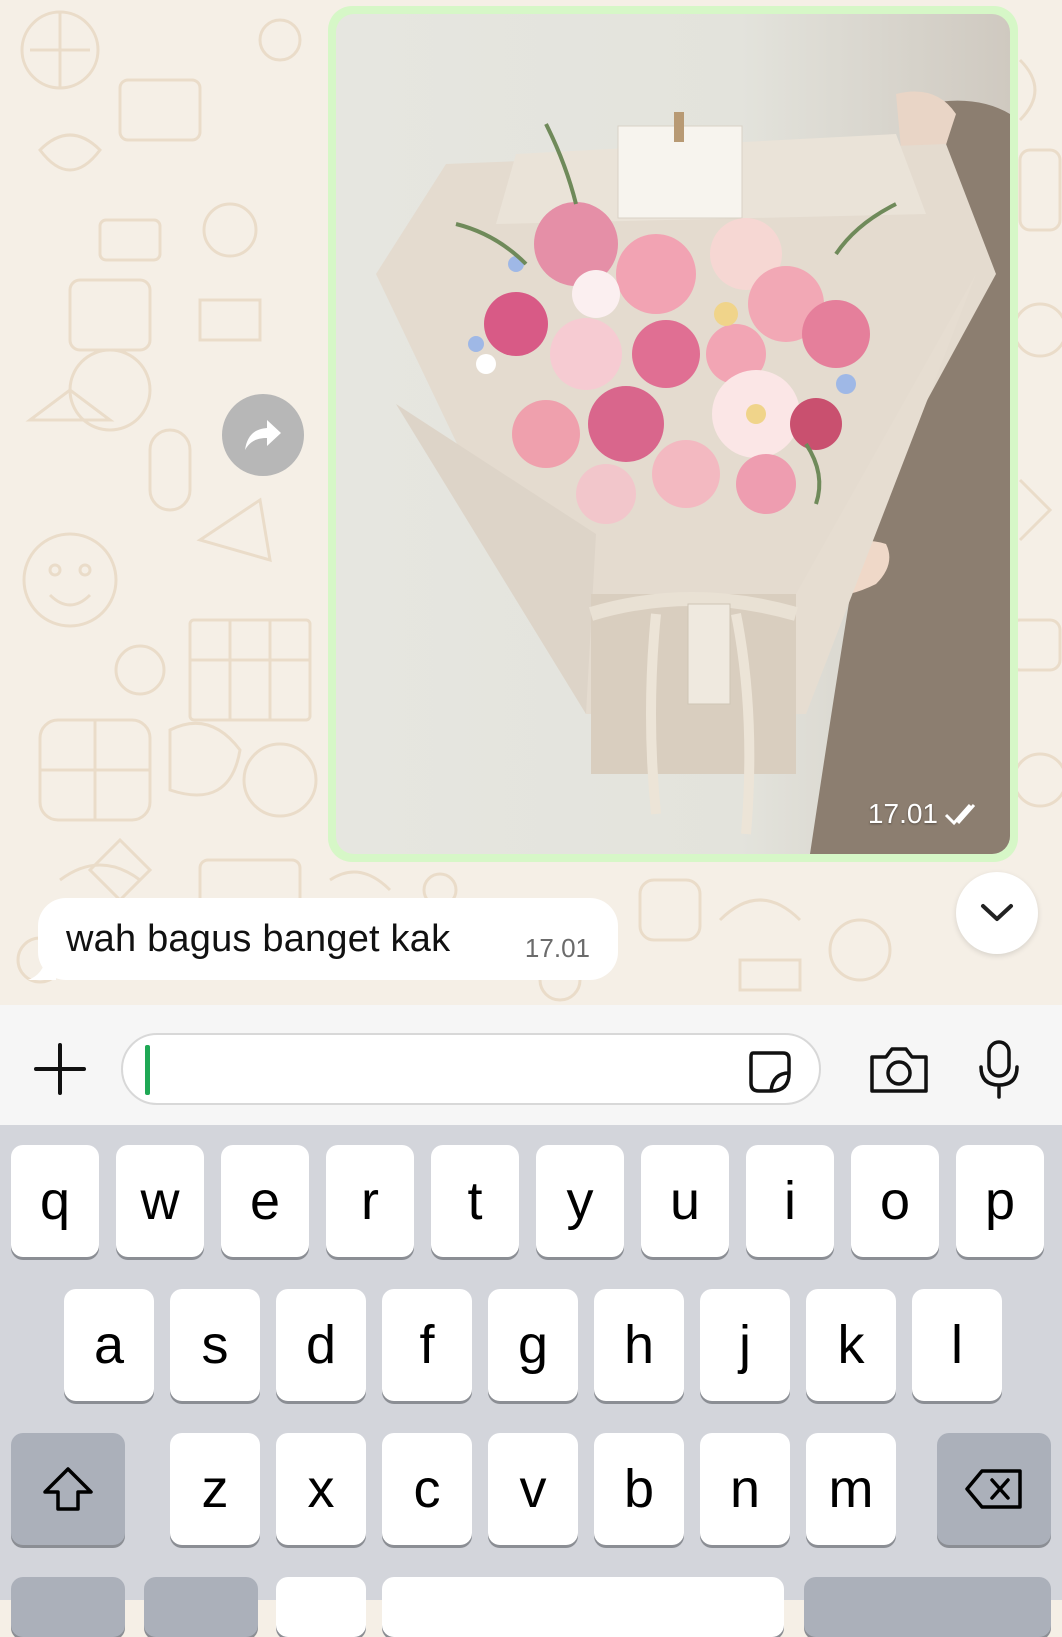  I want to click on read-receipt-icon, so click(960, 815).